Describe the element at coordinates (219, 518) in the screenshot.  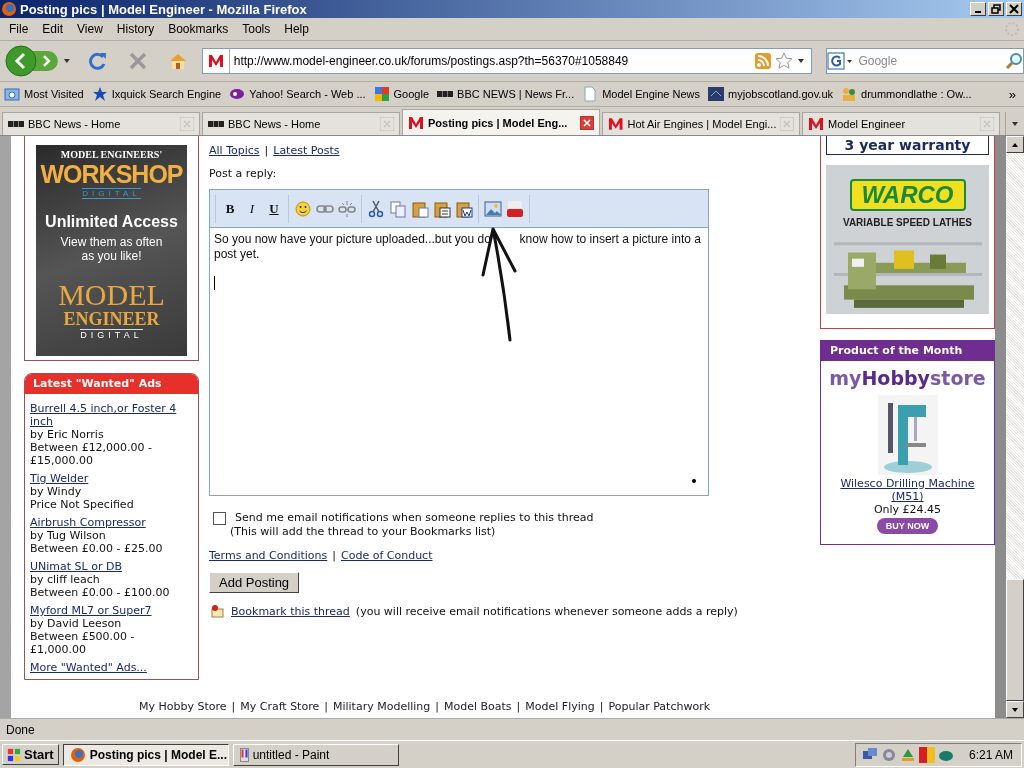
I see `notify-checkbox` at that location.